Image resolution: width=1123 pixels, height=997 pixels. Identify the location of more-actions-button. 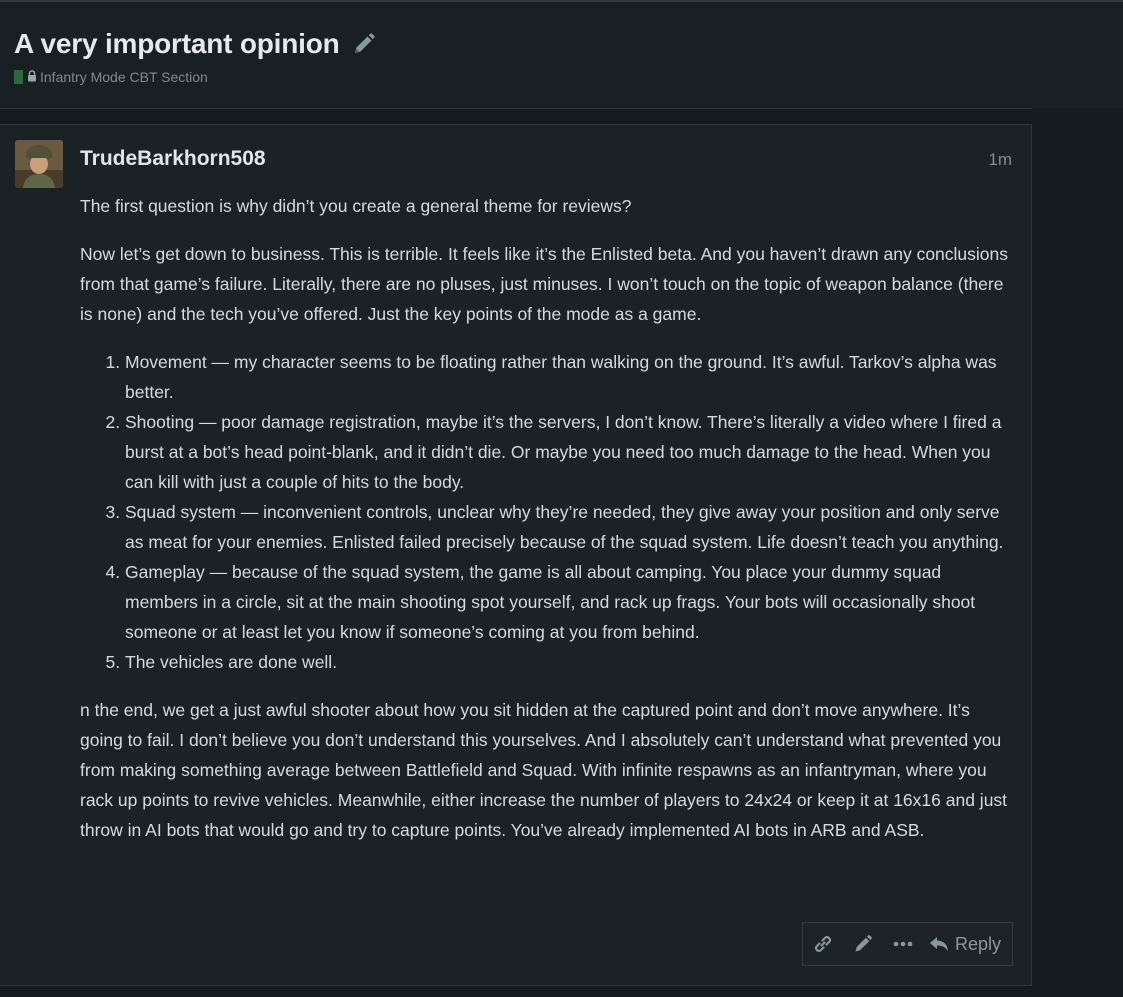
(903, 944).